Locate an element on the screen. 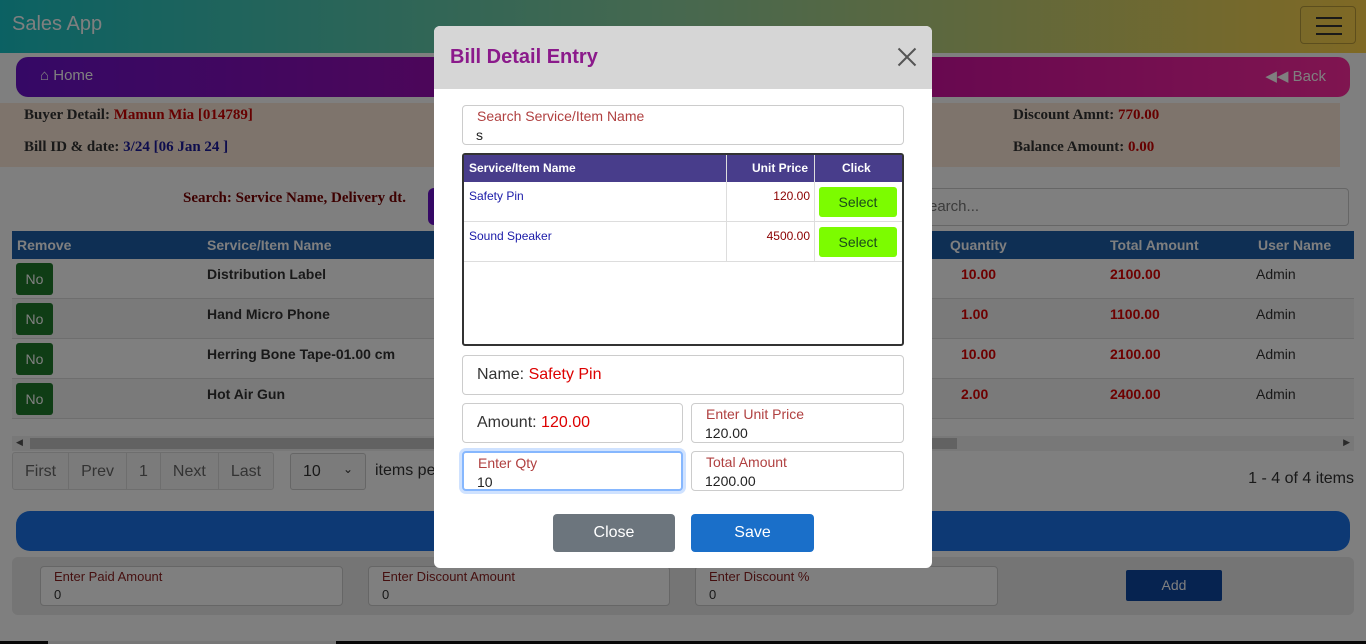 This screenshot has width=1366, height=644. modal-title: Bill Detail Entry is located at coordinates (524, 57).